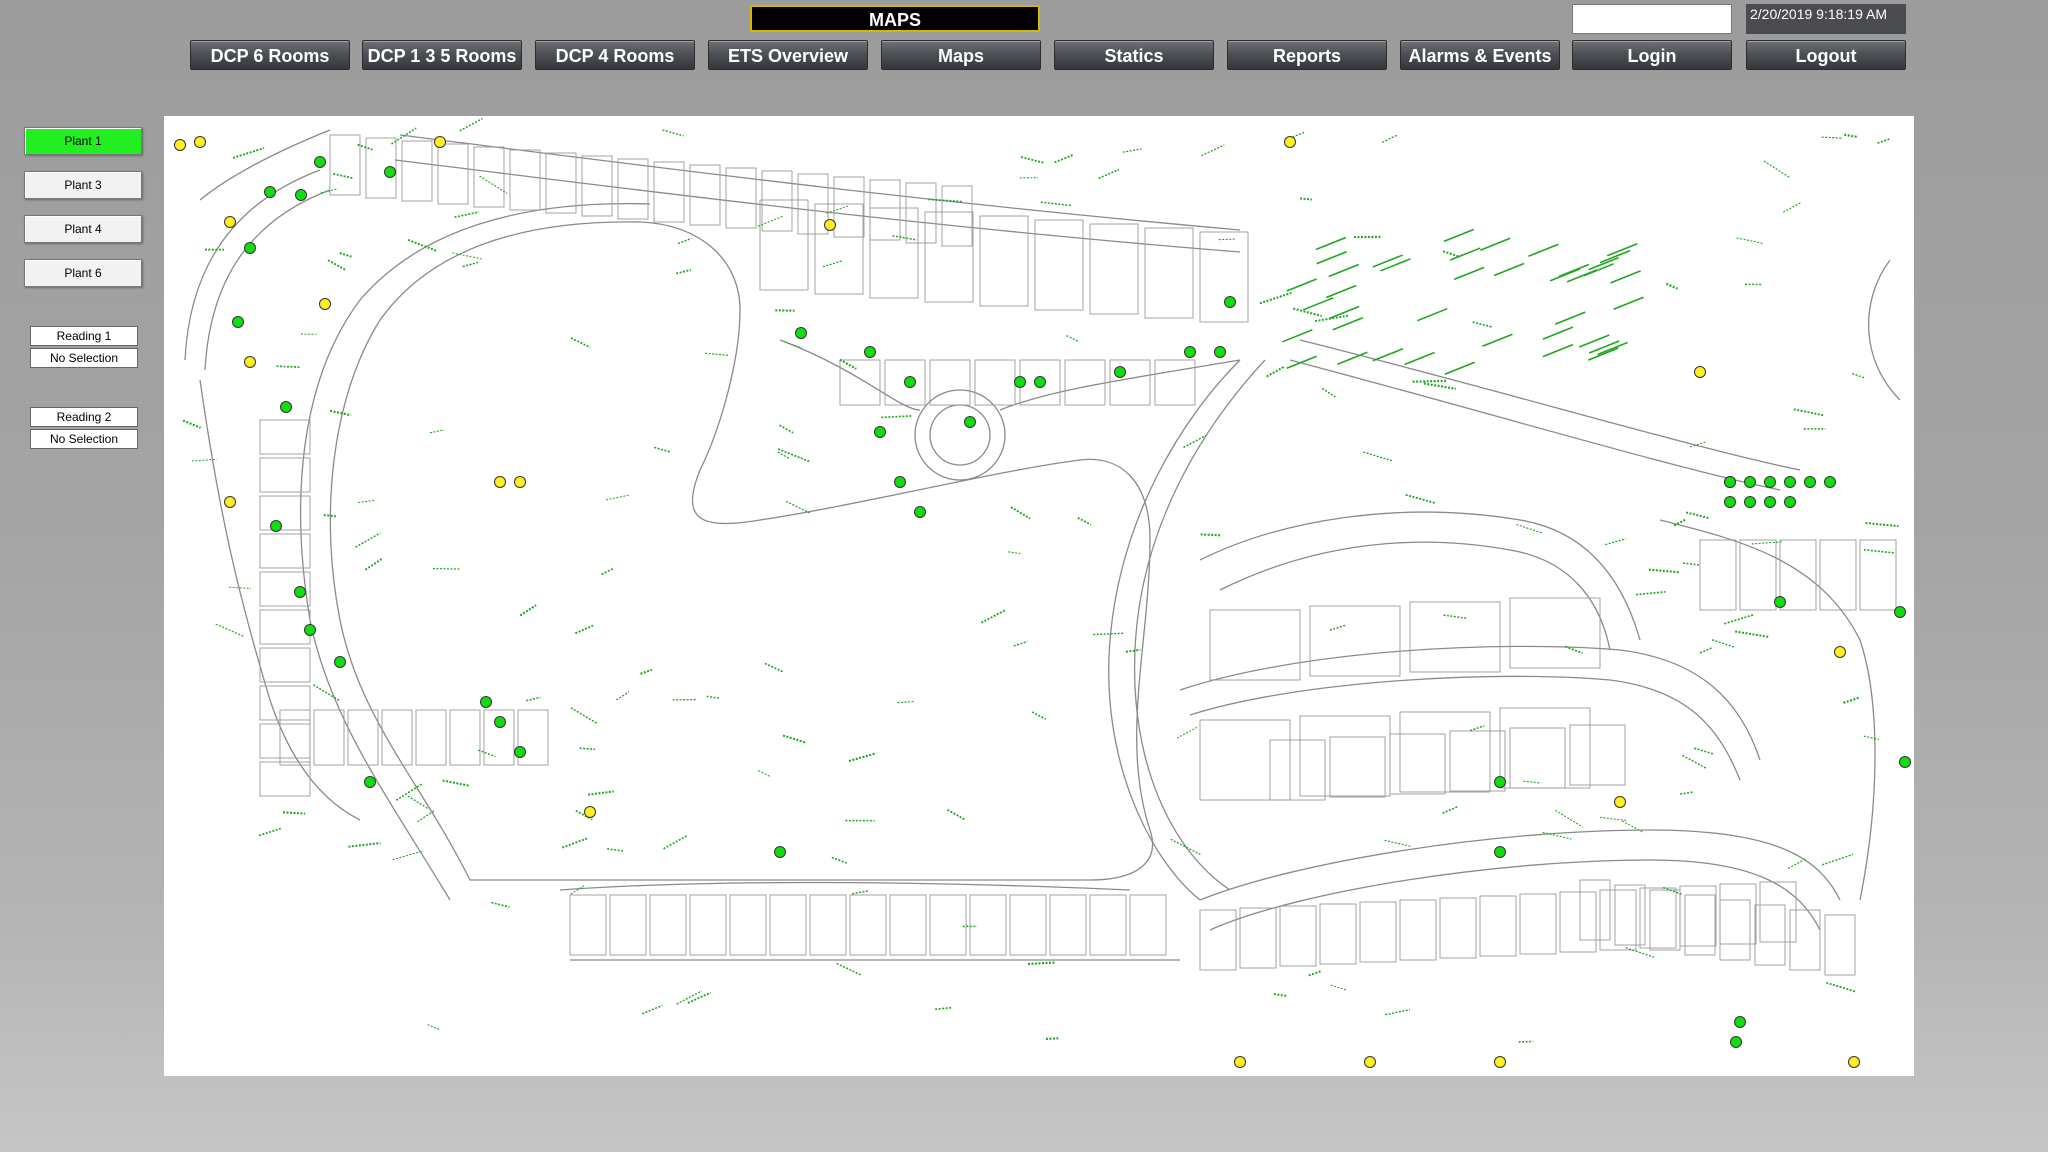  Describe the element at coordinates (788, 55) in the screenshot. I see `nav-ets-overview-button: ETS Overview` at that location.